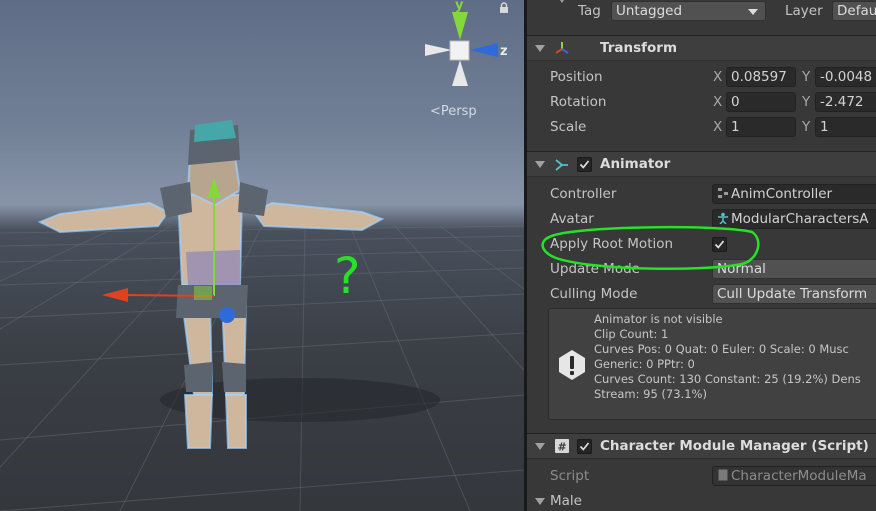 The image size is (876, 511). Describe the element at coordinates (650, 394) in the screenshot. I see `info-line: Stream: 95 (73.1%)` at that location.